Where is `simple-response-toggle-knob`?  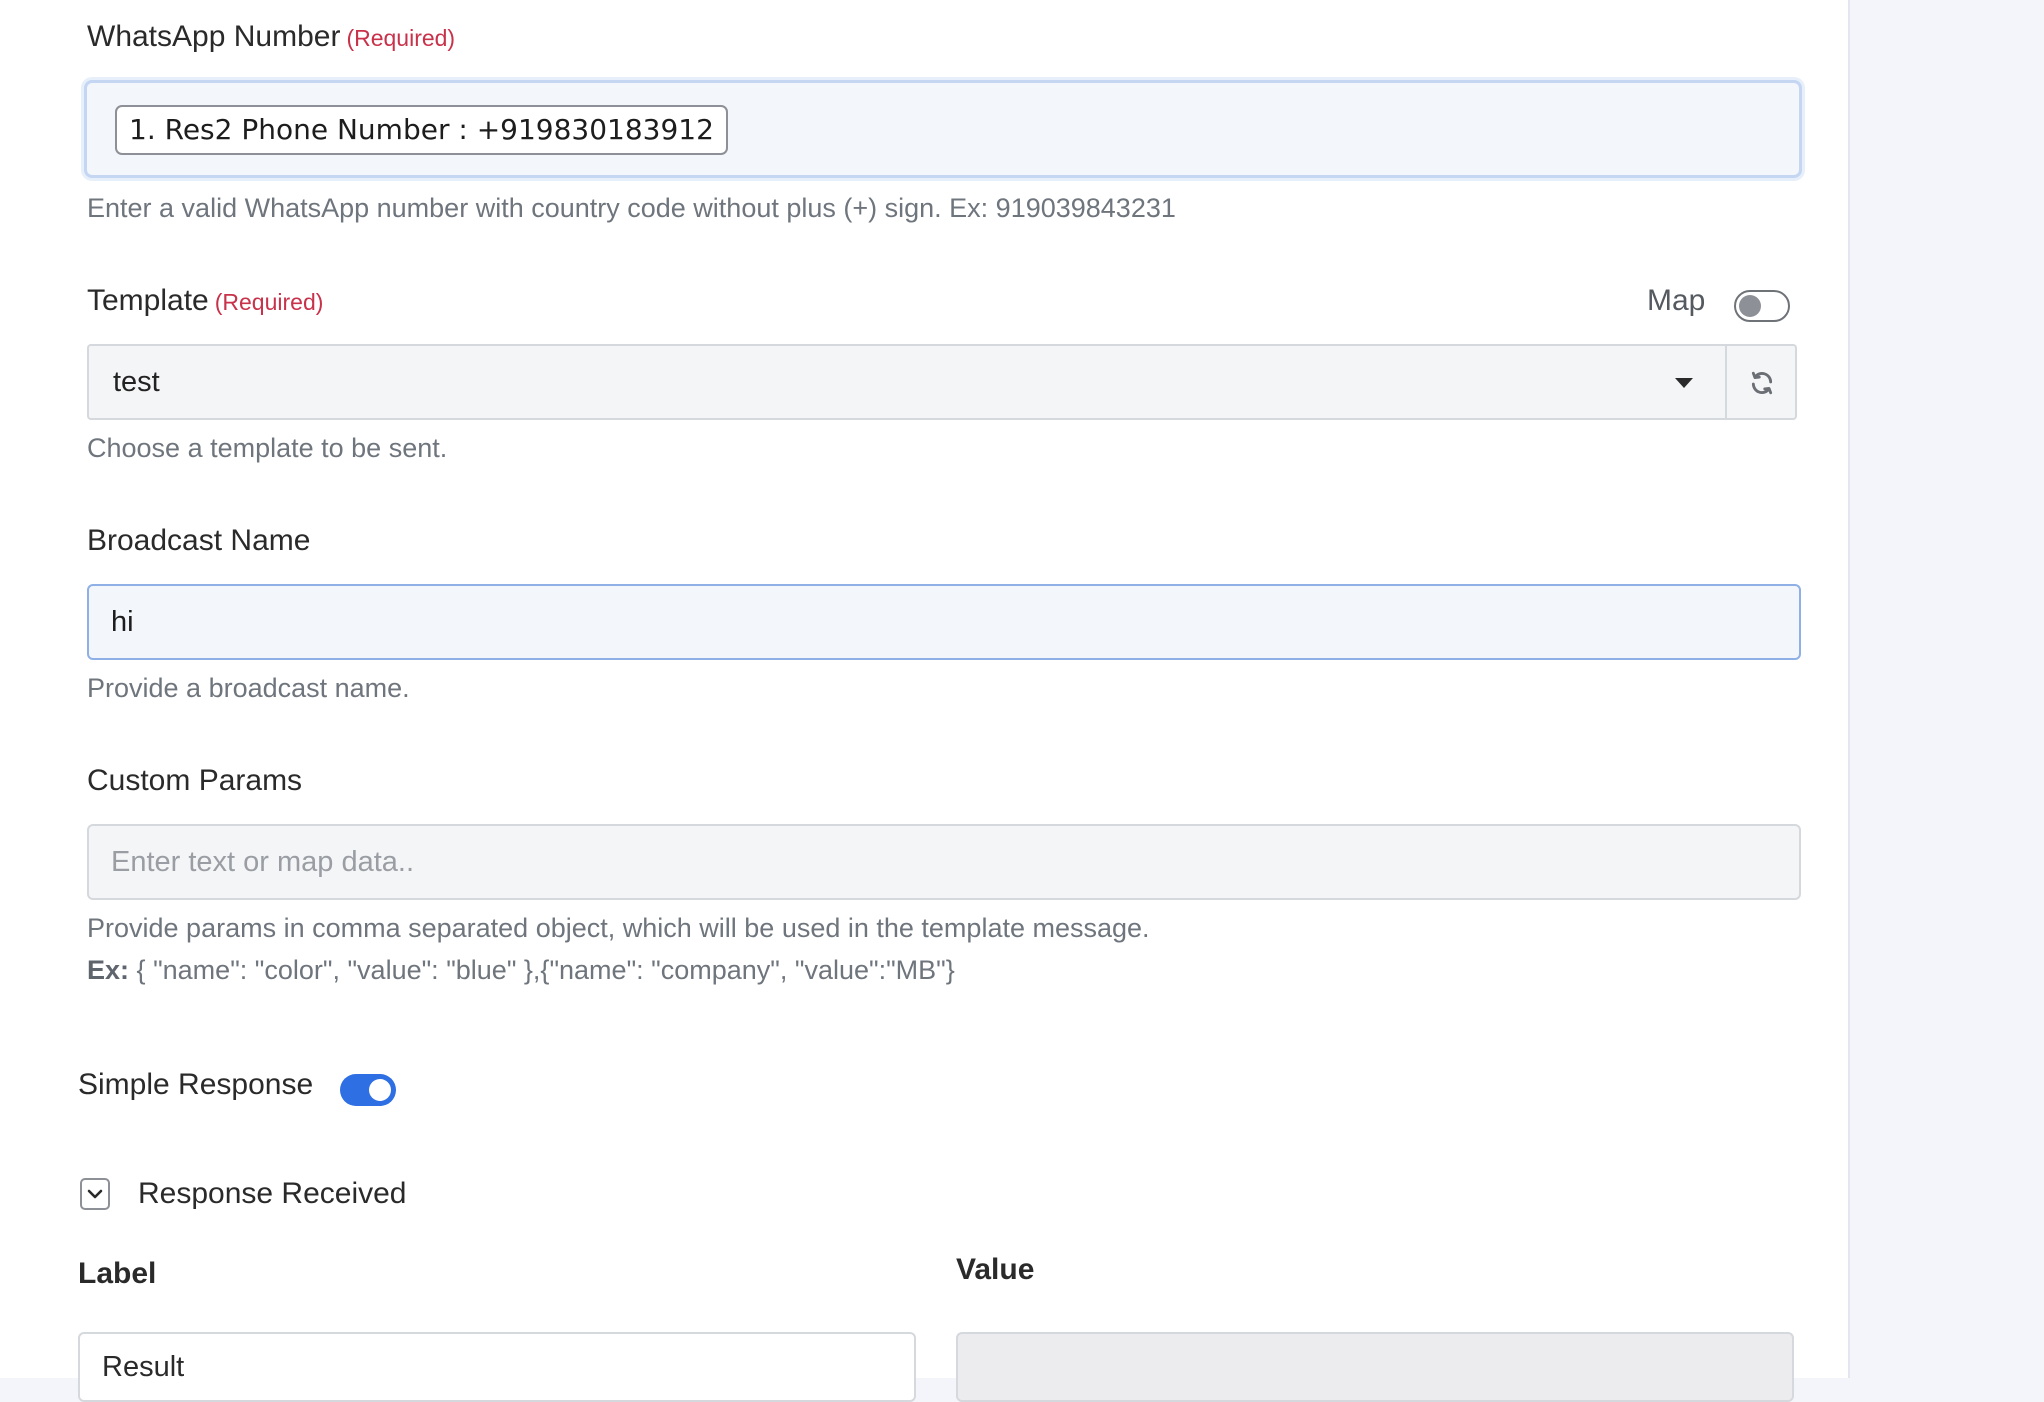
simple-response-toggle-knob is located at coordinates (380, 1090).